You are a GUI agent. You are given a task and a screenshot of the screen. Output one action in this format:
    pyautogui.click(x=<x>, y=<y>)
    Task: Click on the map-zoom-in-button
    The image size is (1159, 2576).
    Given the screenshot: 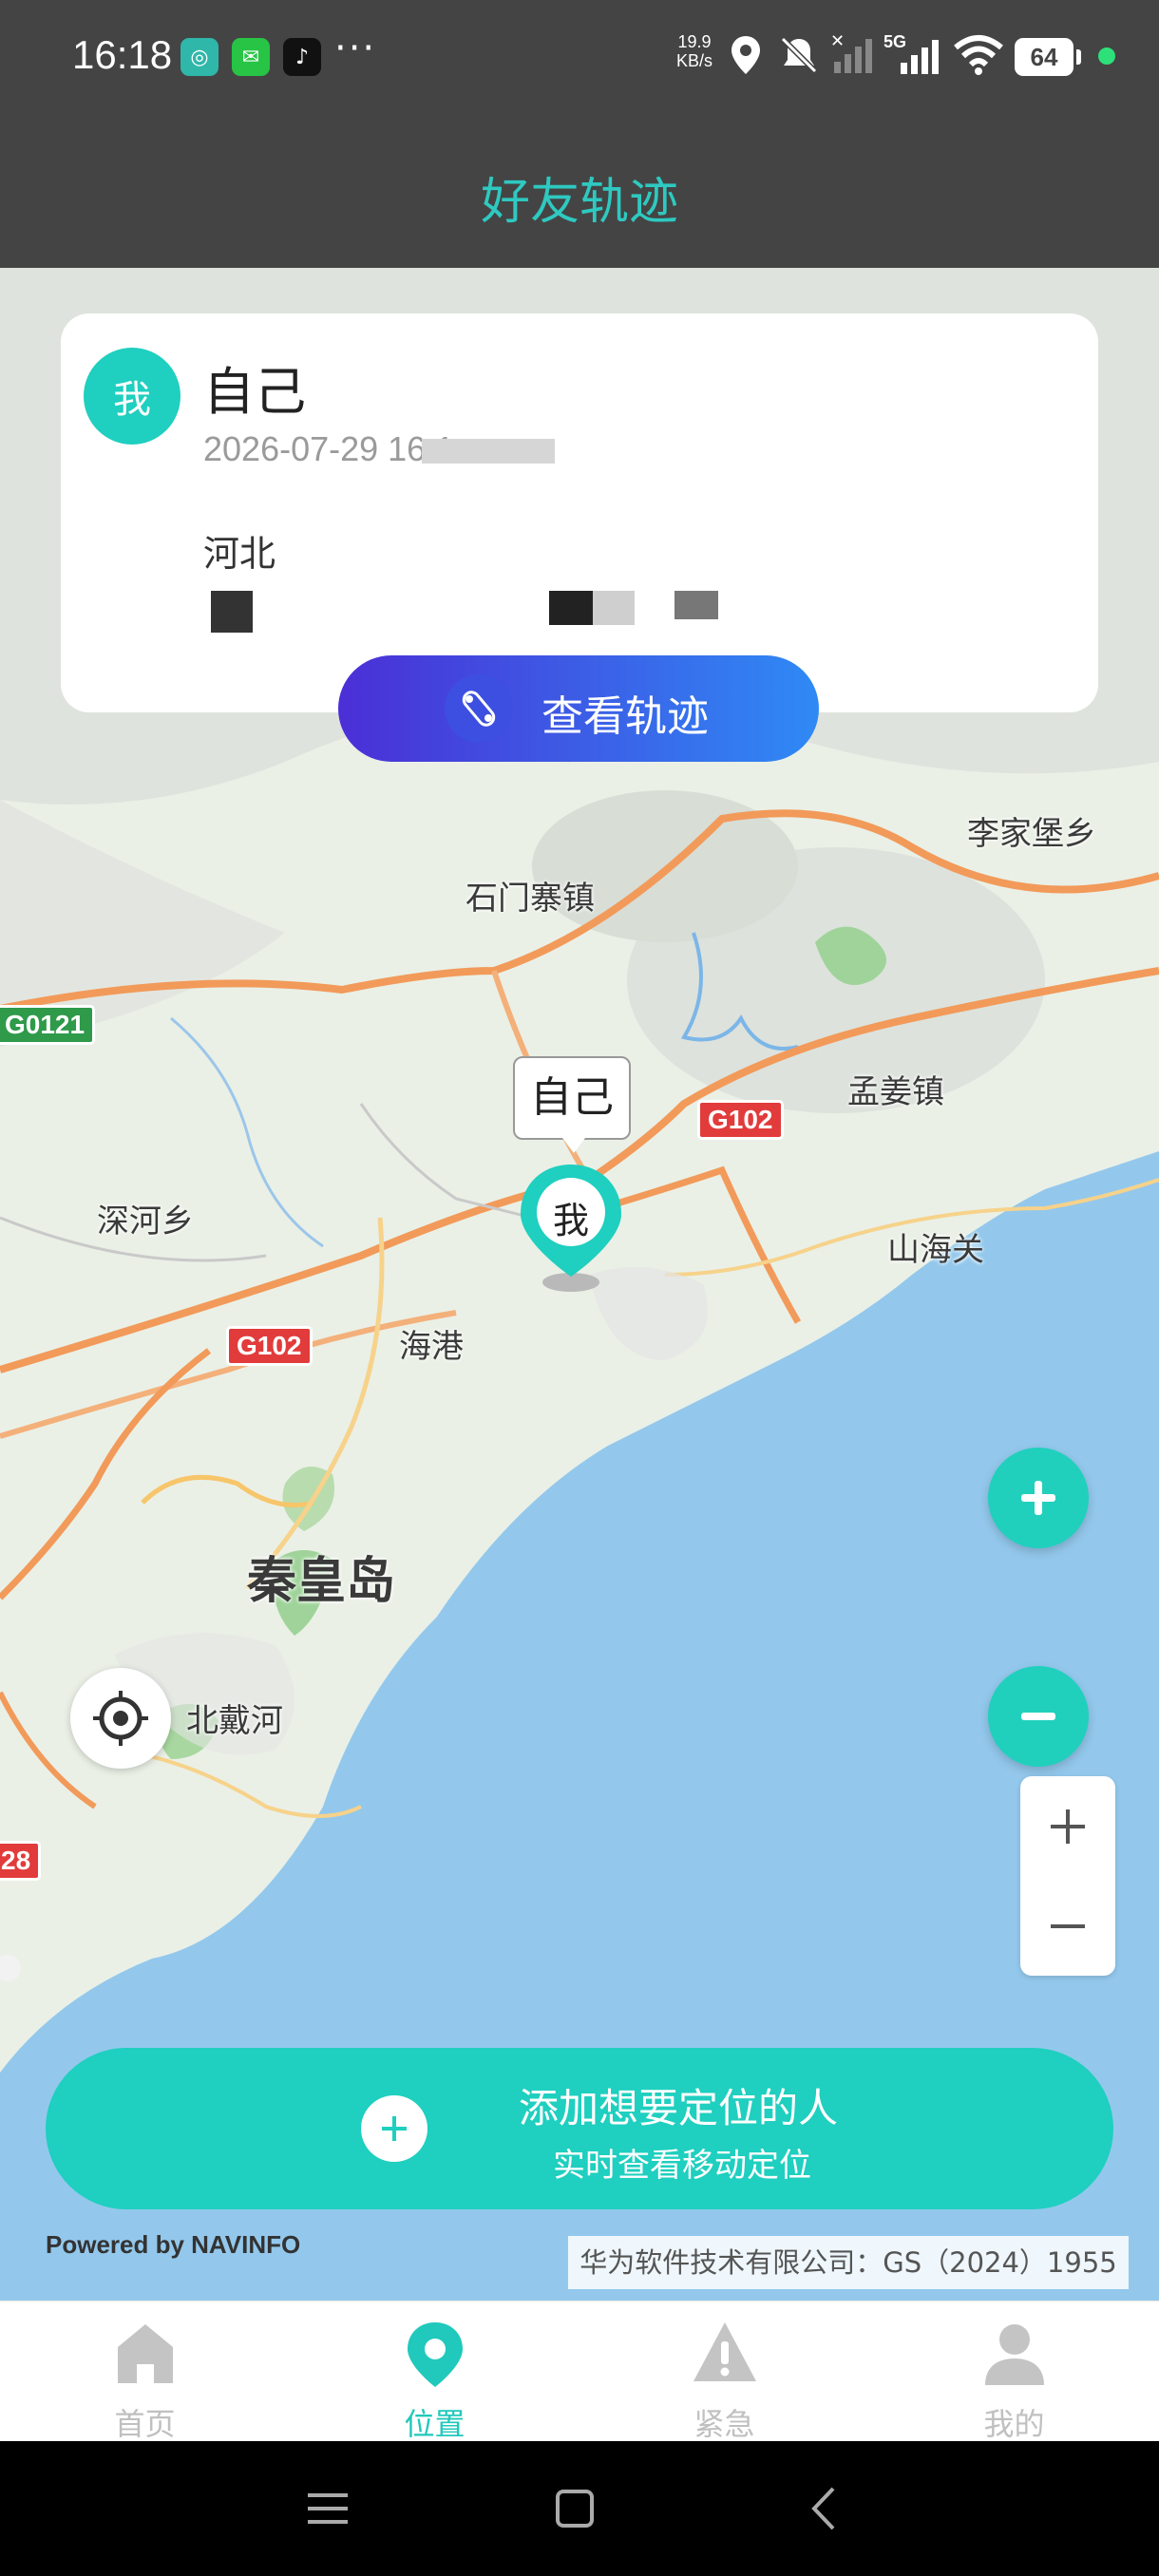 What is the action you would take?
    pyautogui.click(x=1067, y=1826)
    